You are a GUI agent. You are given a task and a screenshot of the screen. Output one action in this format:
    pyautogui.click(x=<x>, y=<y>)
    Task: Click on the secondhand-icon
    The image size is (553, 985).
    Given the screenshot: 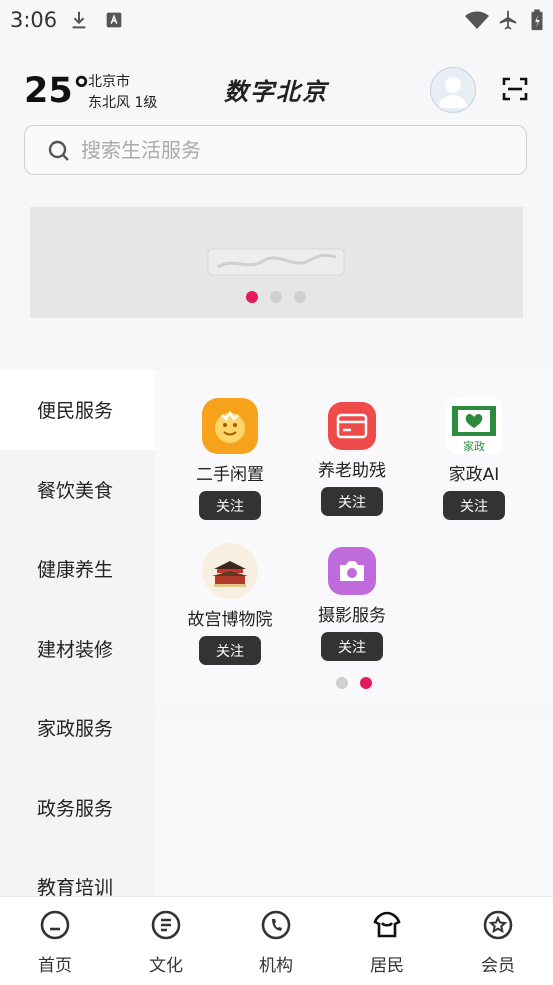 What is the action you would take?
    pyautogui.click(x=230, y=426)
    